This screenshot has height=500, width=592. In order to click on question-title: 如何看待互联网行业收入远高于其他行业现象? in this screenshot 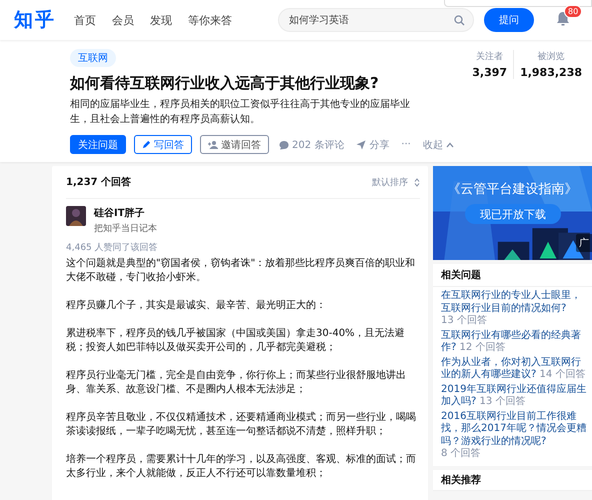, I will do `click(225, 83)`.